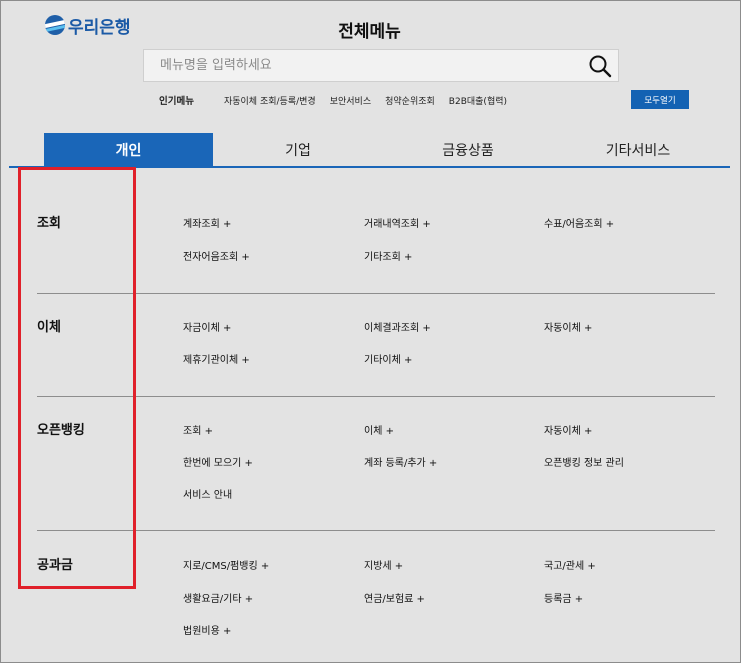 This screenshot has height=663, width=741. Describe the element at coordinates (410, 100) in the screenshot. I see `popular-keyword: 청약순위조회` at that location.